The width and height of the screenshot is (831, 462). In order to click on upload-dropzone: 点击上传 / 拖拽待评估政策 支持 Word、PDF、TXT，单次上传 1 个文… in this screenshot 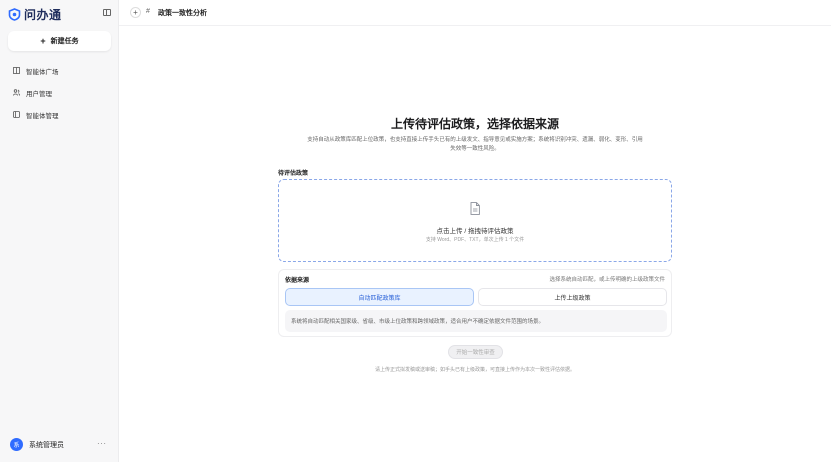, I will do `click(475, 220)`.